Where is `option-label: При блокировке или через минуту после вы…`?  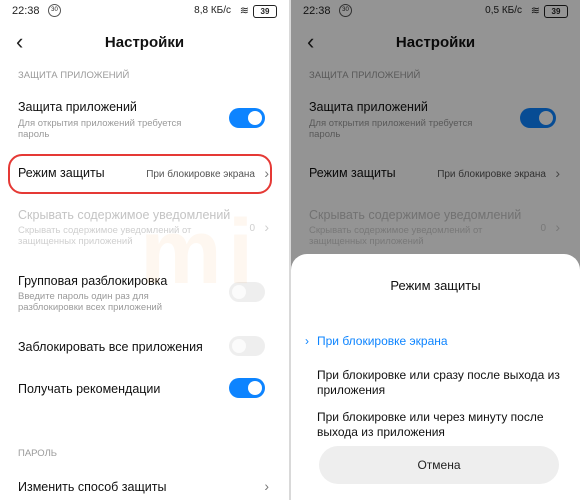 option-label: При блокировке или через минуту после вы… is located at coordinates (430, 424).